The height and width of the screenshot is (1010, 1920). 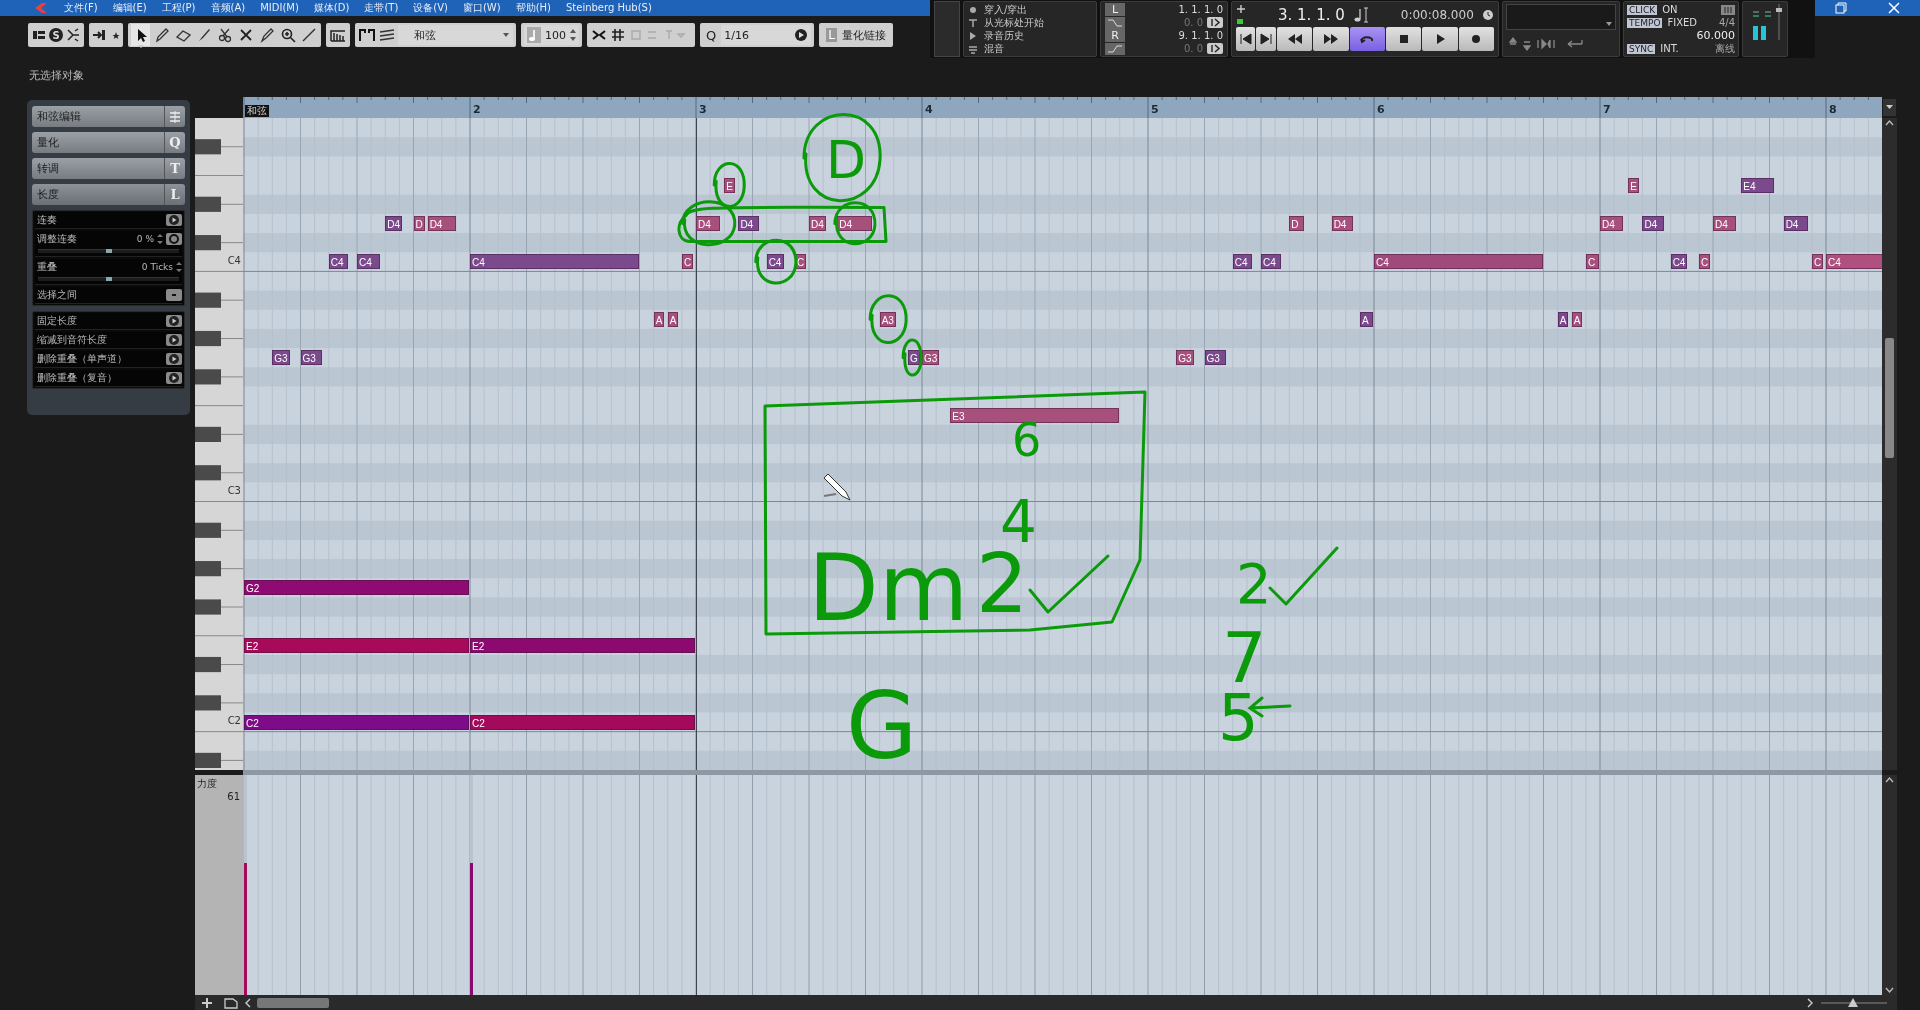 I want to click on value-field: 0 %, so click(x=145, y=239).